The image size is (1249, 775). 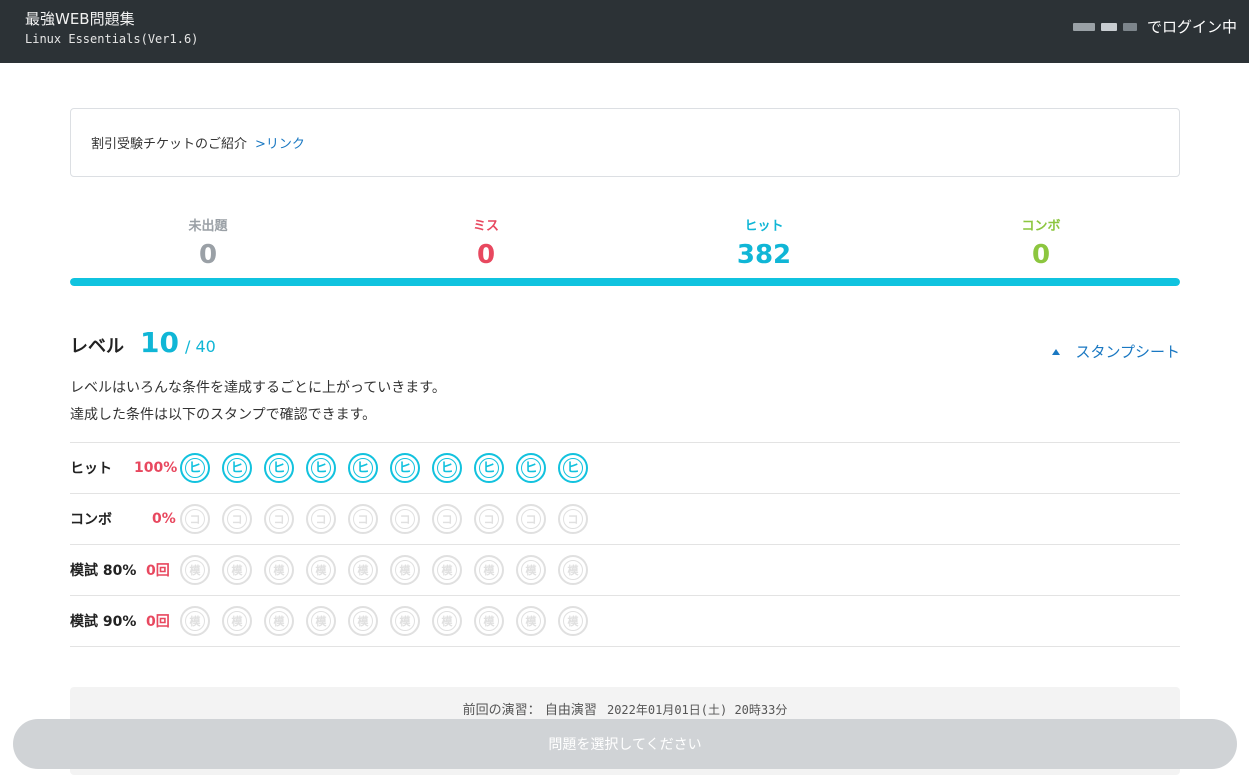 What do you see at coordinates (1191, 27) in the screenshot?
I see `login-label: でログイン中` at bounding box center [1191, 27].